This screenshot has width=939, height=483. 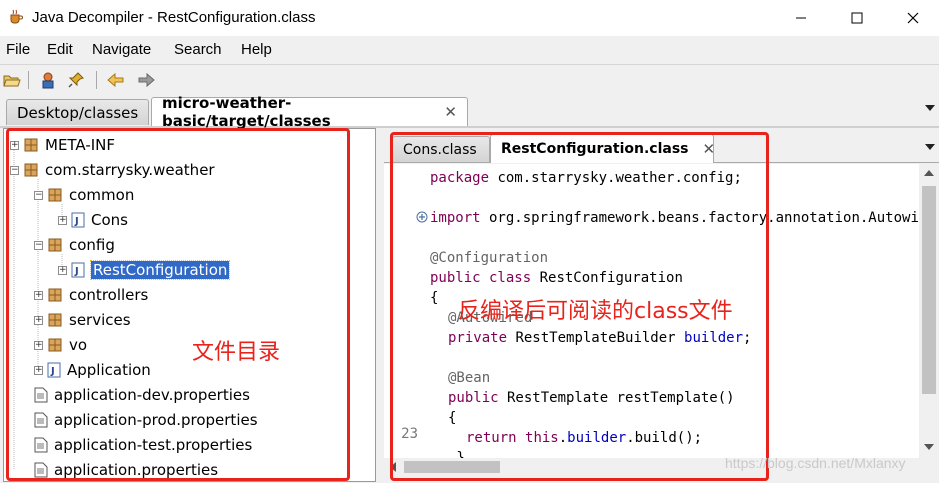 What do you see at coordinates (100, 320) in the screenshot?
I see `tree-item-label: services` at bounding box center [100, 320].